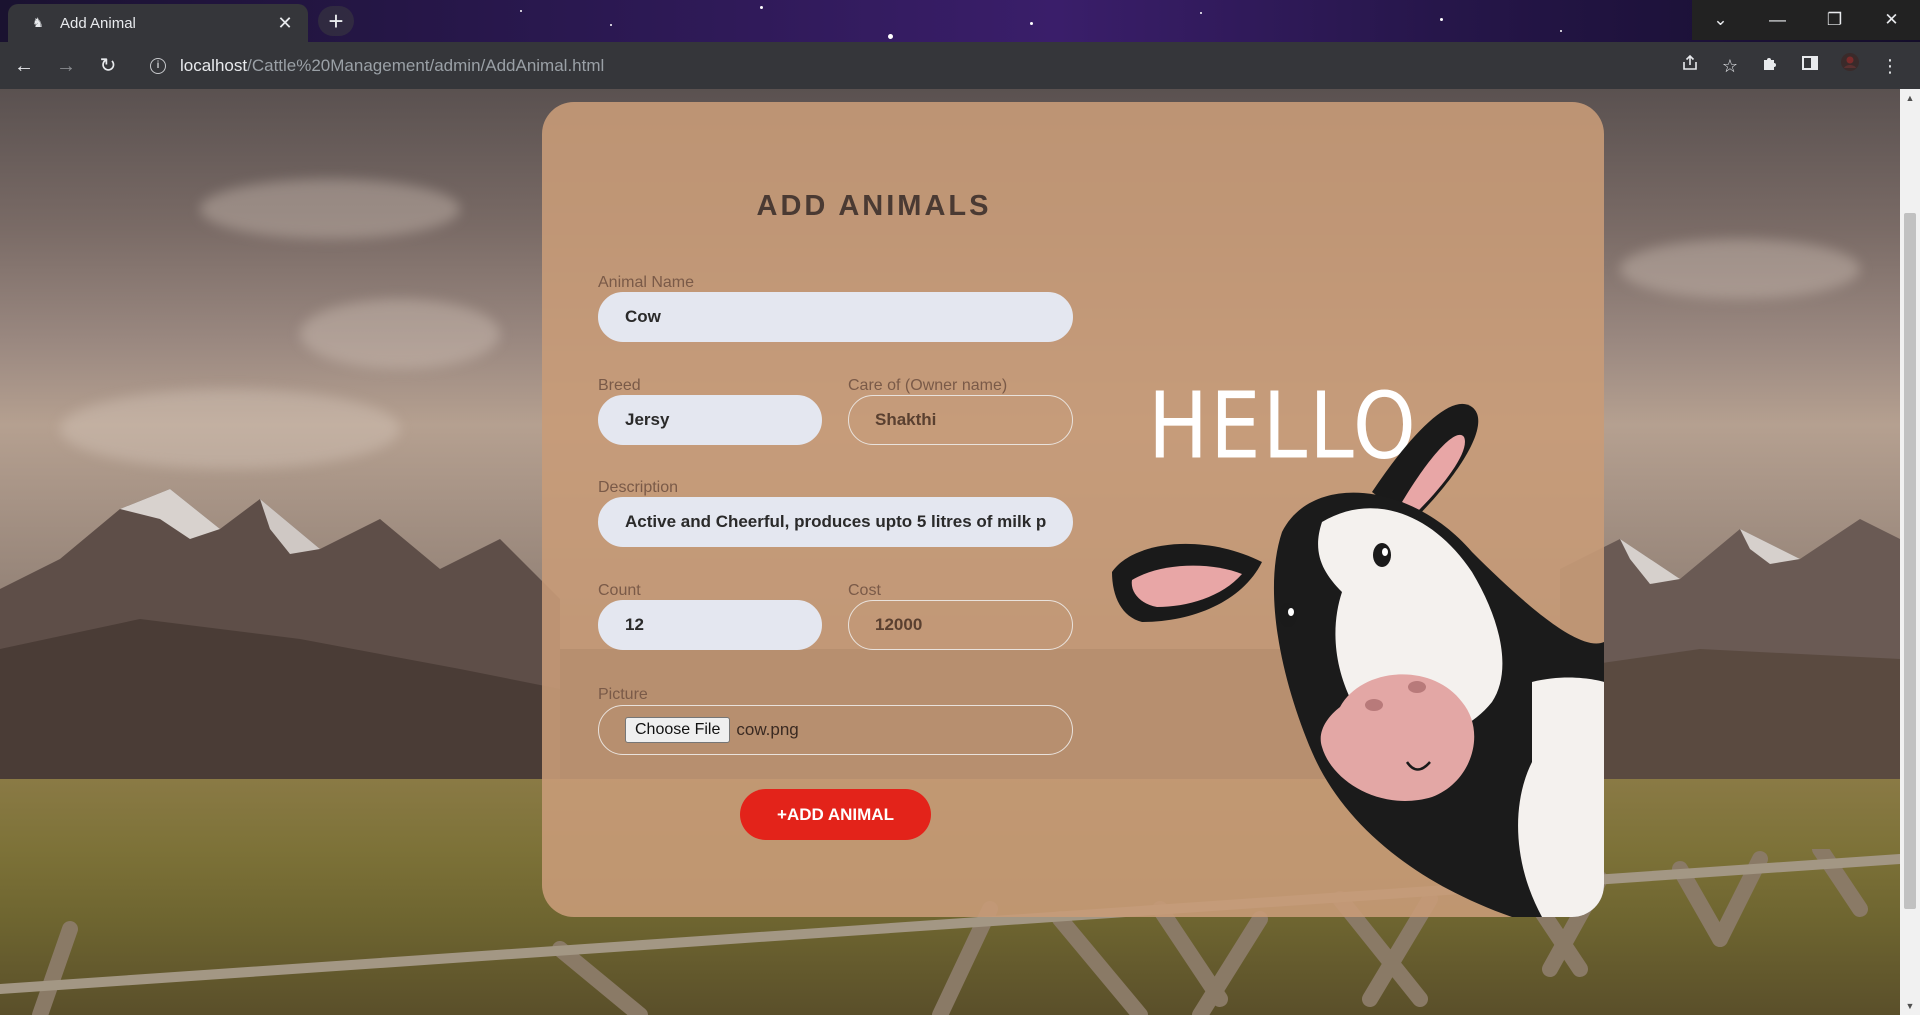 The image size is (1920, 1015). I want to click on forward-icon: →, so click(66, 66).